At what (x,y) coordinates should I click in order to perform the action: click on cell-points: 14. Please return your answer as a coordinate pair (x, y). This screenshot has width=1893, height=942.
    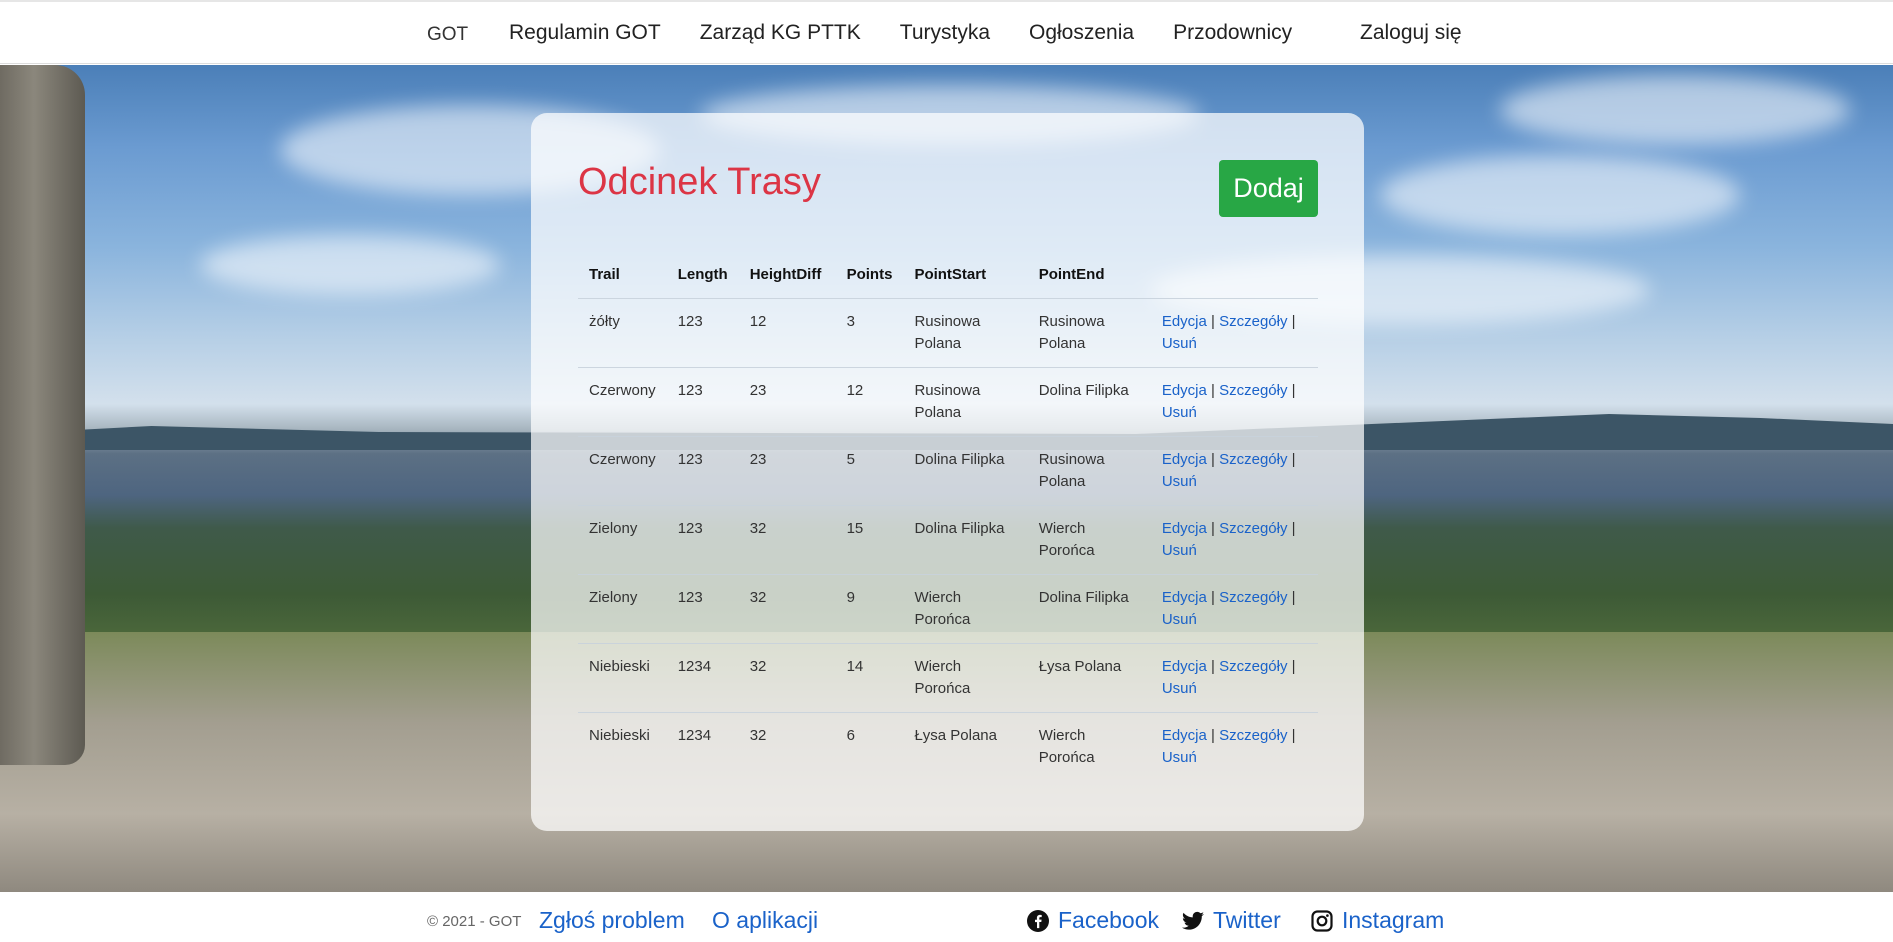
    Looking at the image, I should click on (869, 678).